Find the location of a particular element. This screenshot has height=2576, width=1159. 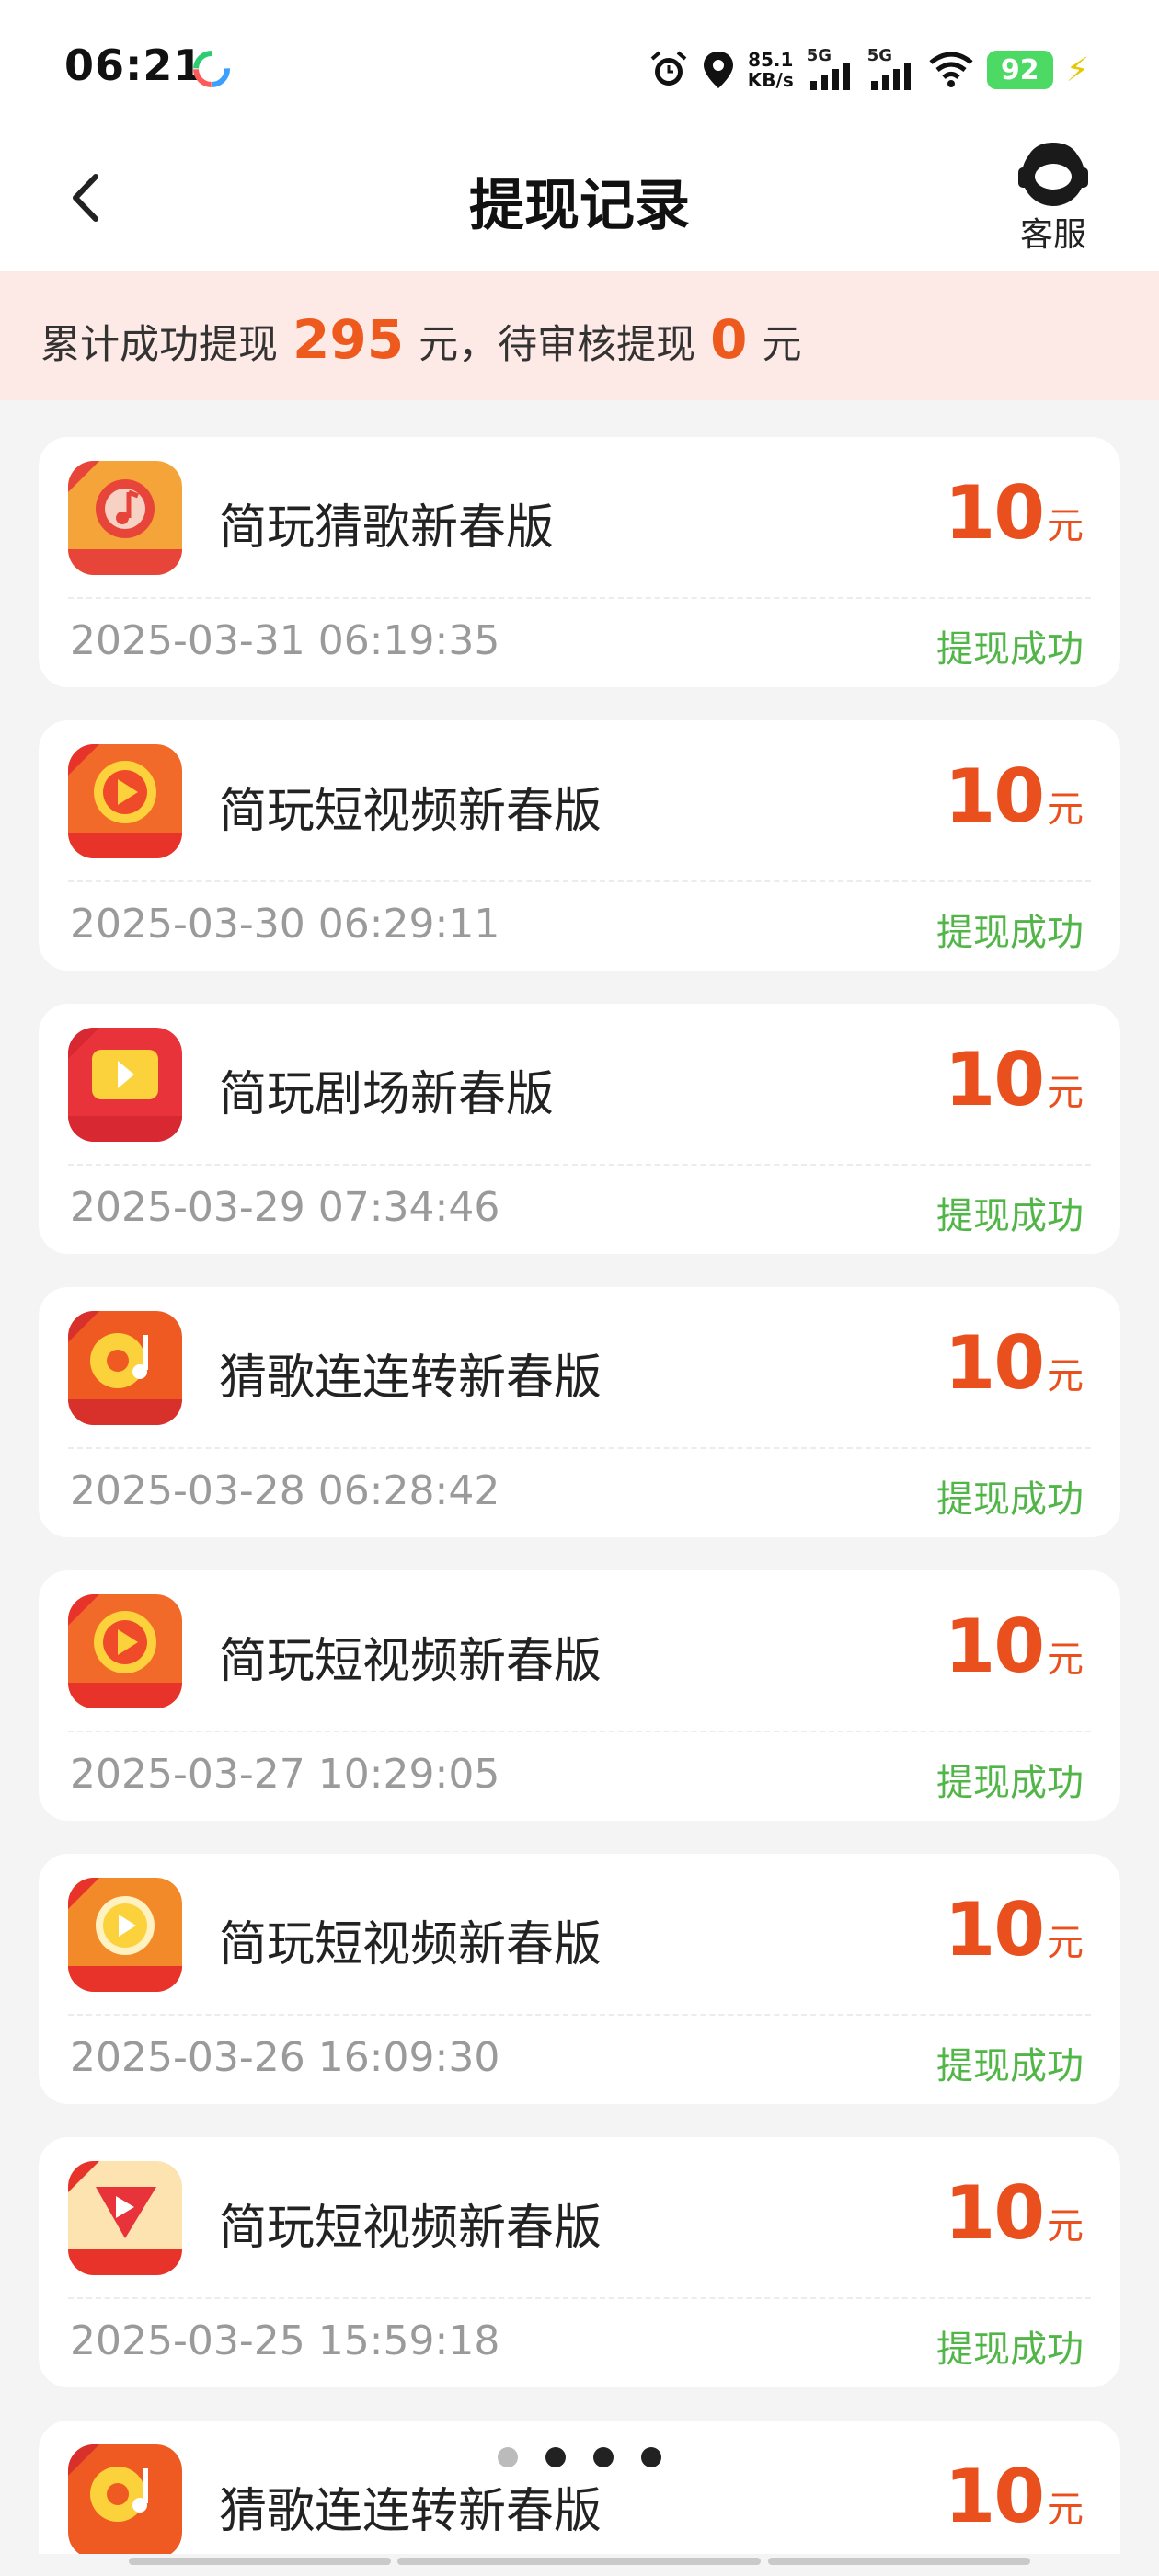

summary-unit-2: 元 is located at coordinates (782, 345).